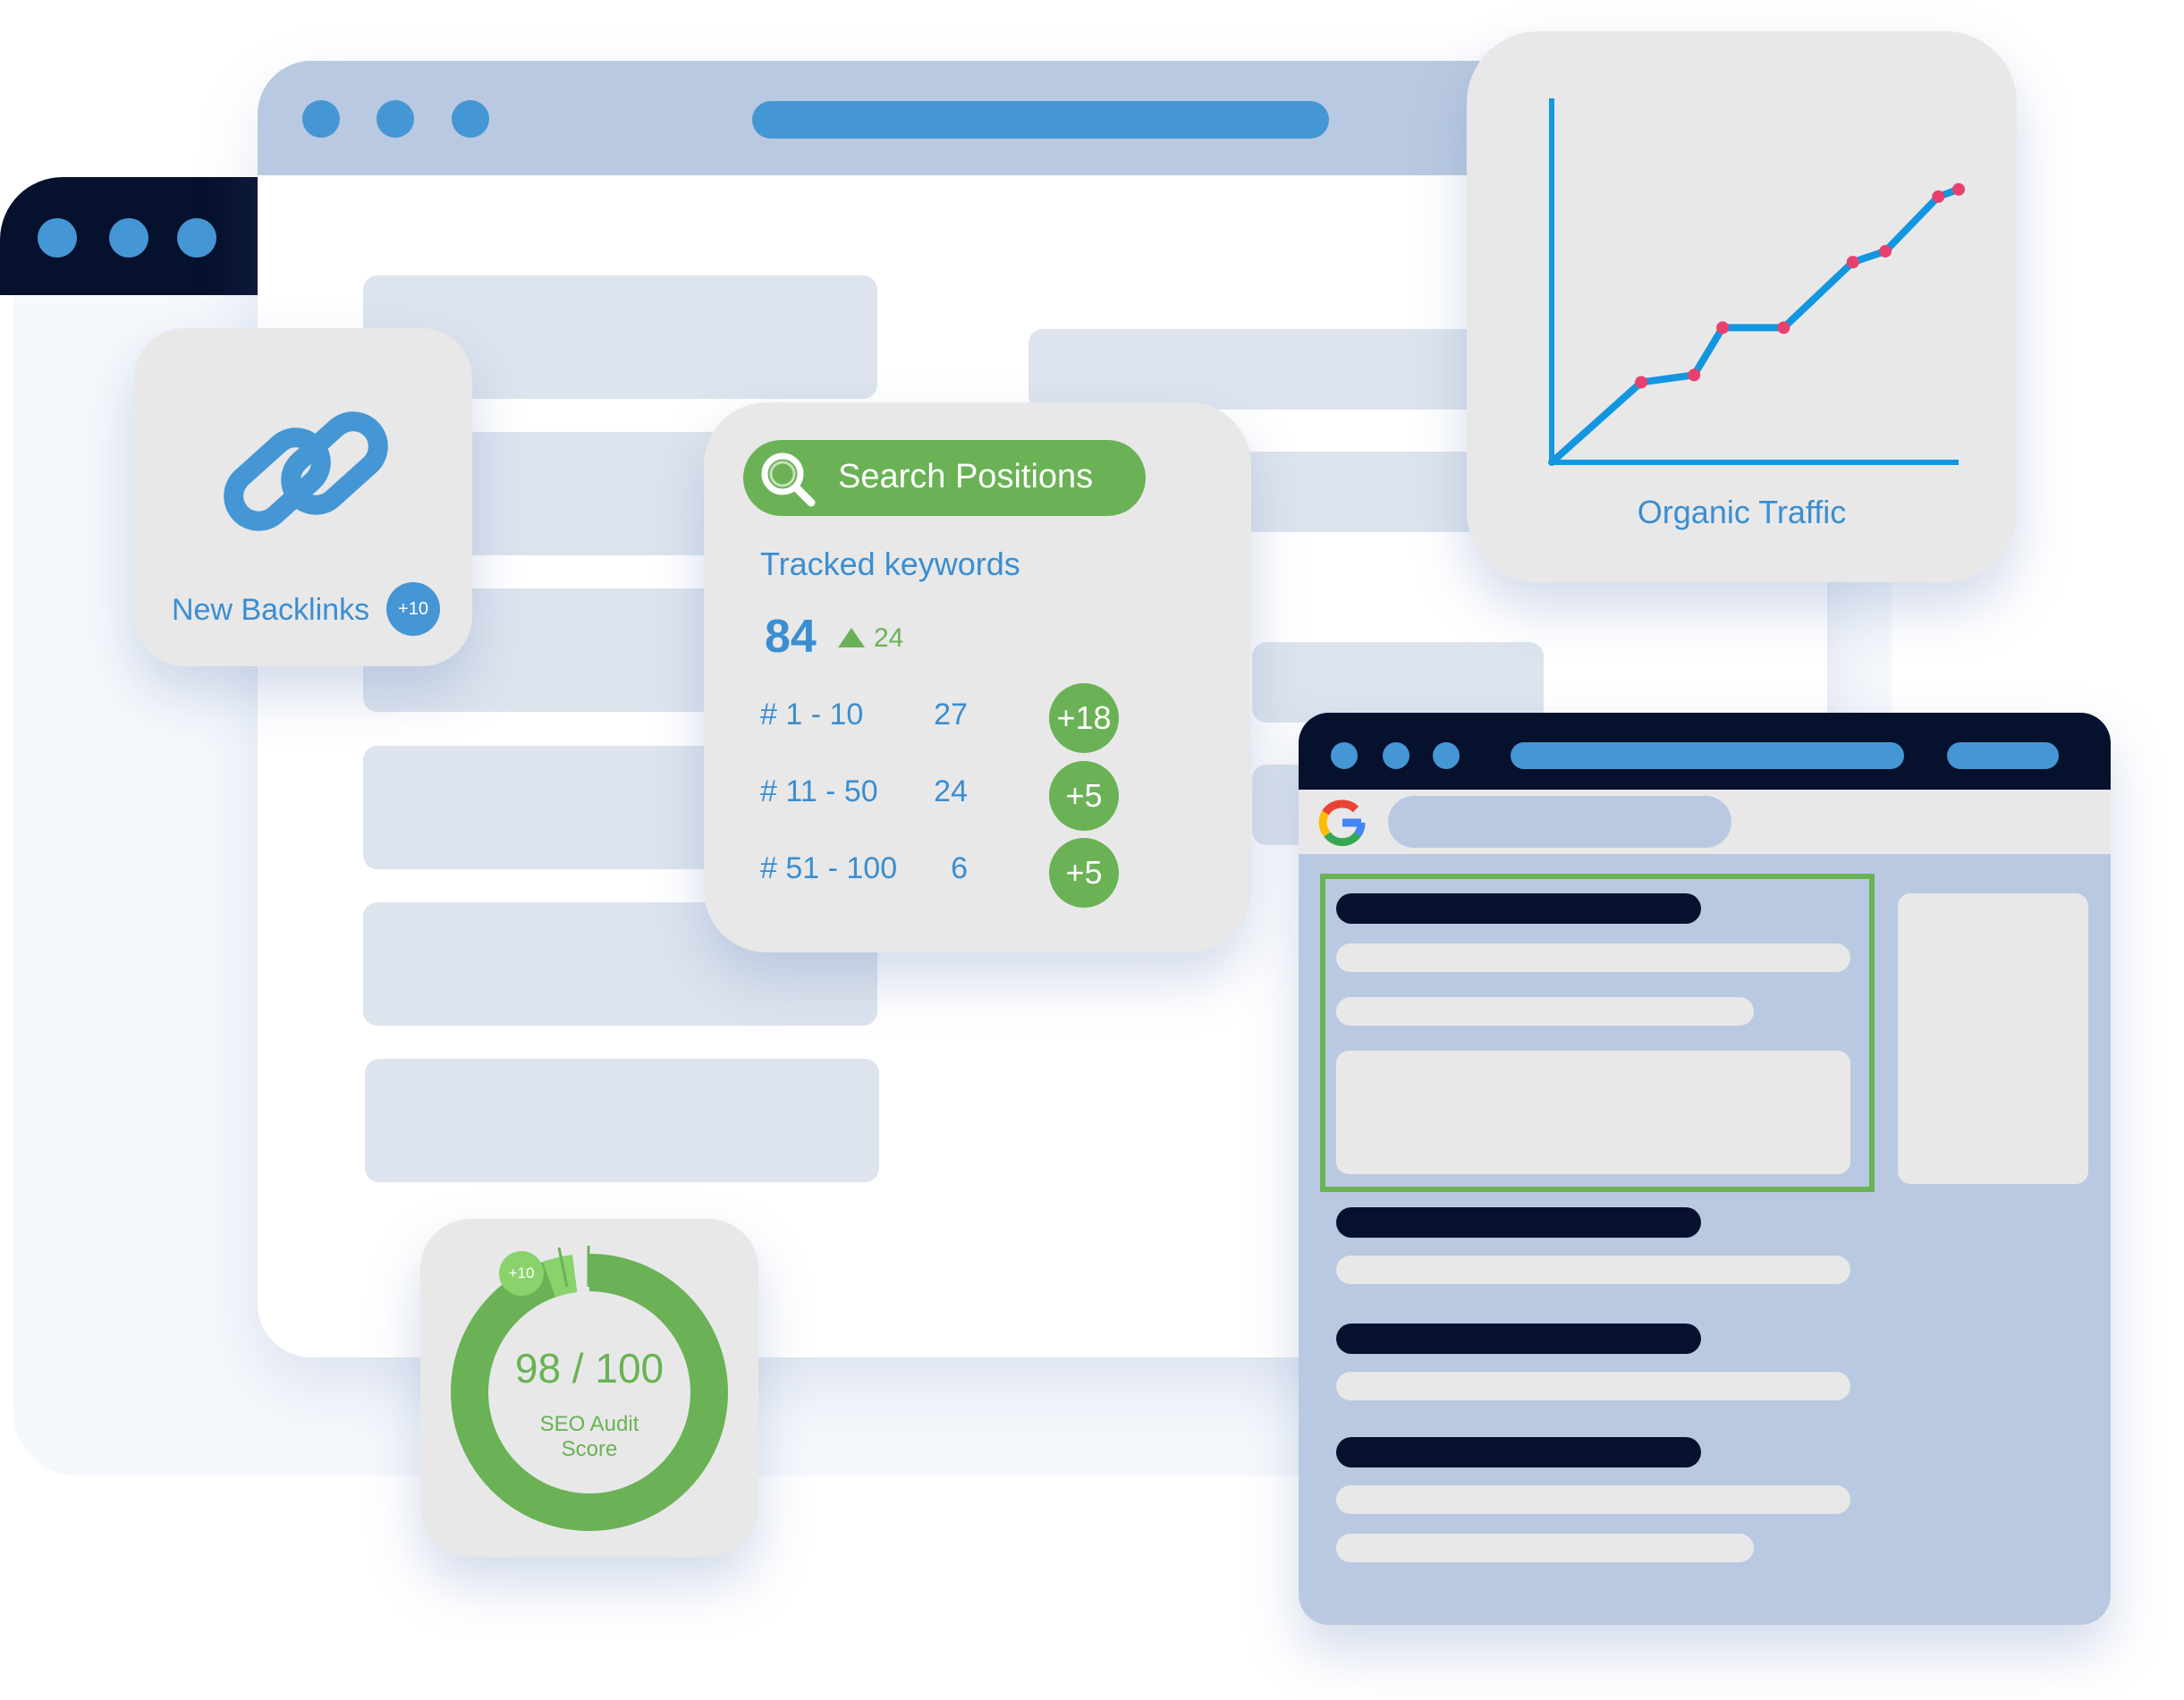  Describe the element at coordinates (271, 610) in the screenshot. I see `backlinks-label: New Backlinks` at that location.